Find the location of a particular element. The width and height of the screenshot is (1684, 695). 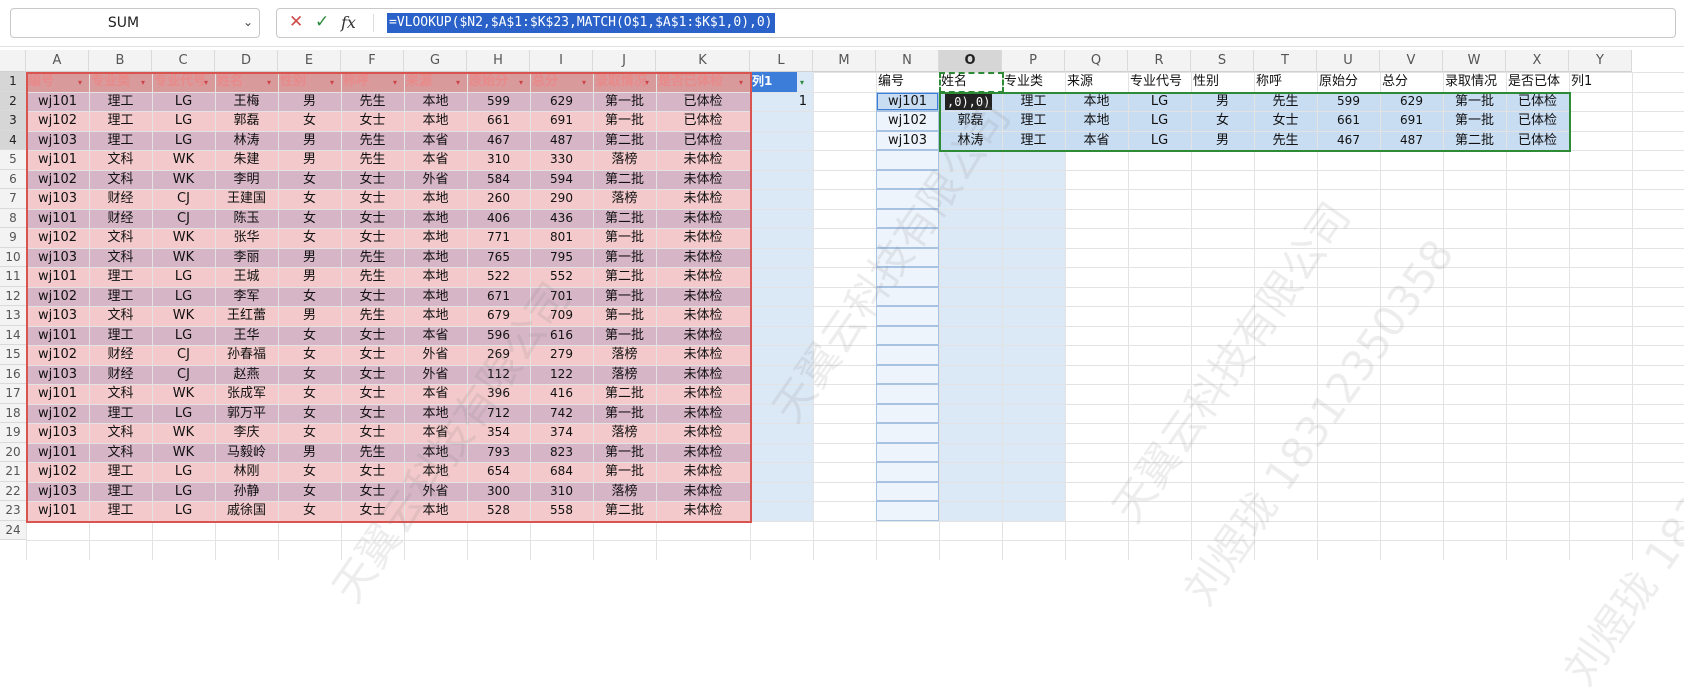

row-header-8: 8 is located at coordinates (13, 218).